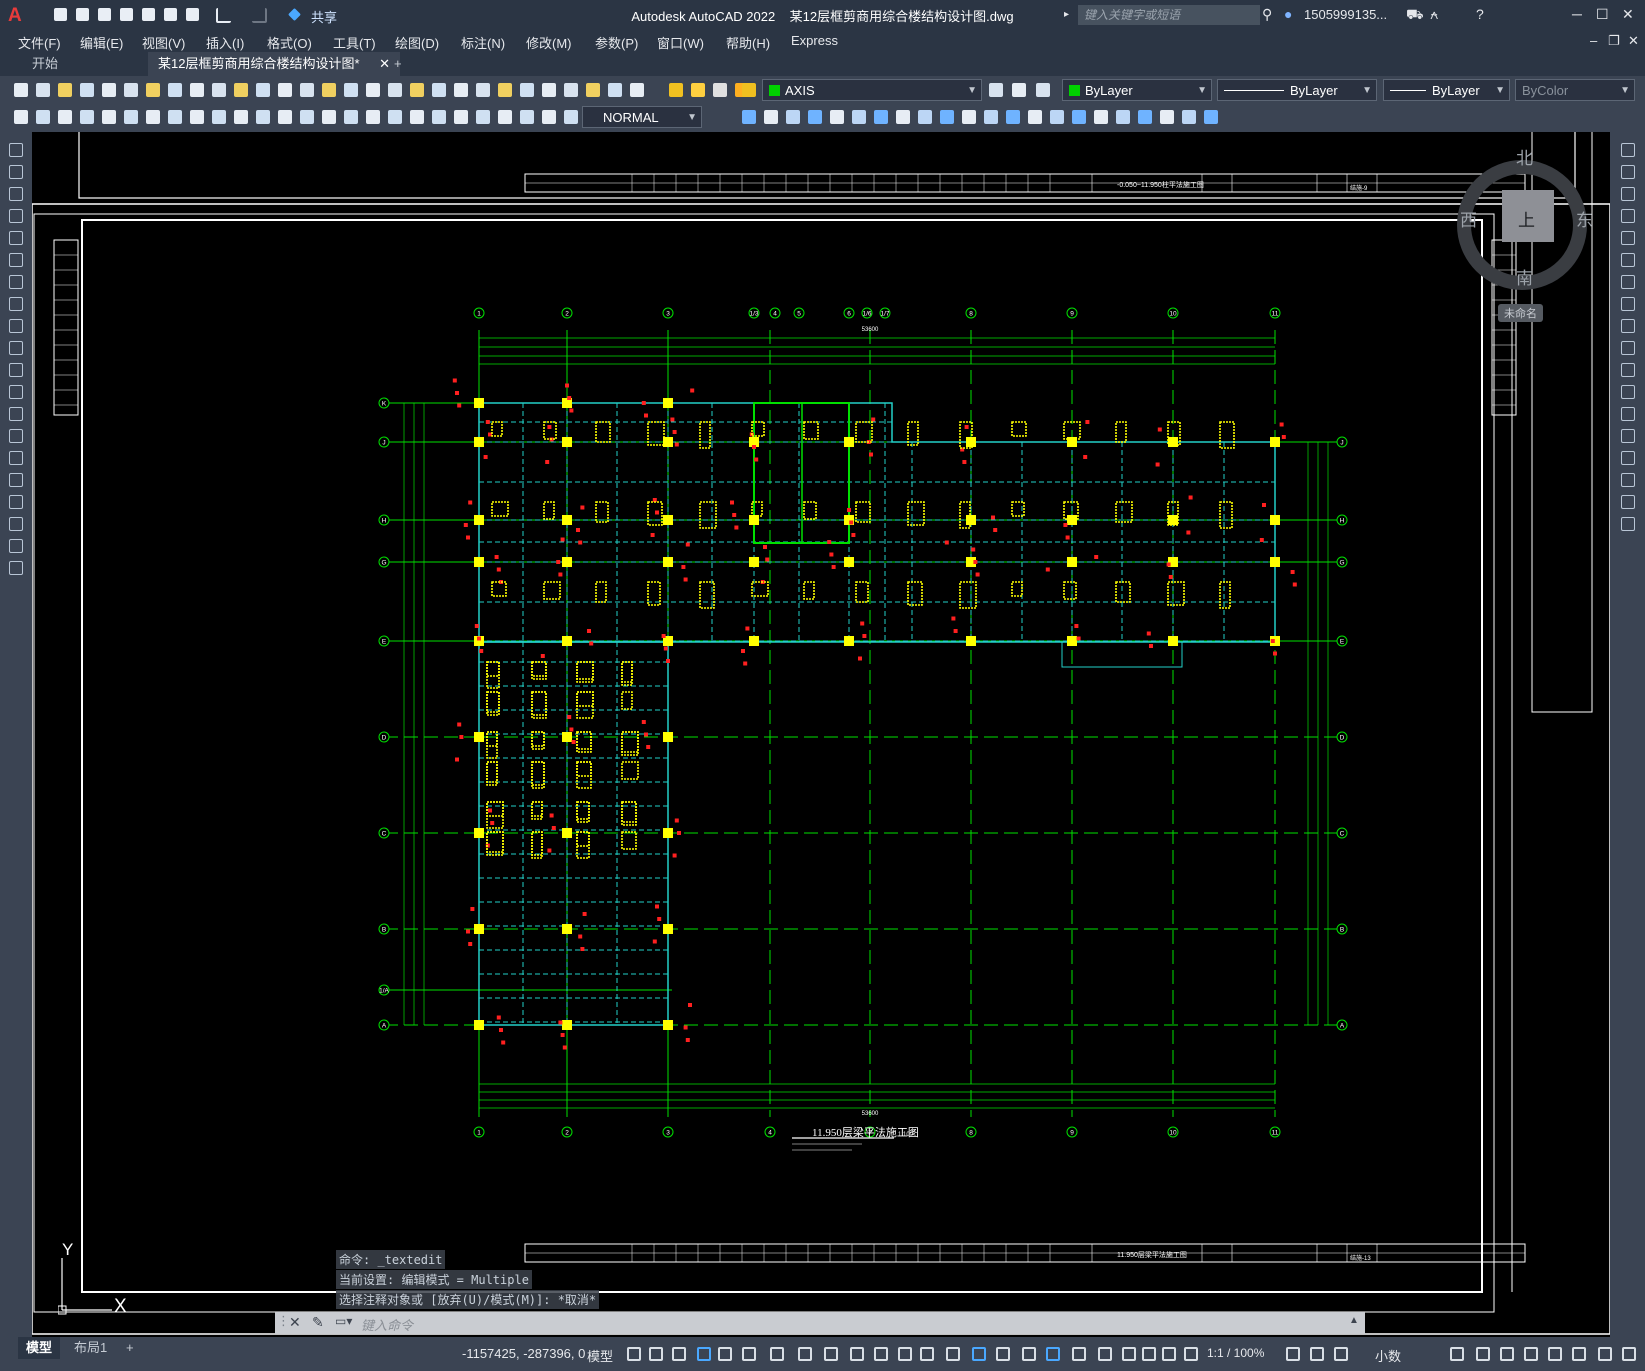 The width and height of the screenshot is (1645, 1371). I want to click on status-toggle-21-icon, so click(1129, 1354).